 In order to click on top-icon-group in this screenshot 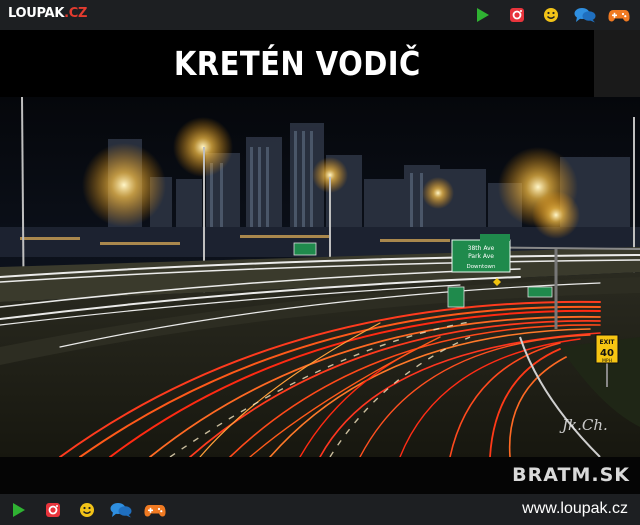, I will do `click(551, 15)`.